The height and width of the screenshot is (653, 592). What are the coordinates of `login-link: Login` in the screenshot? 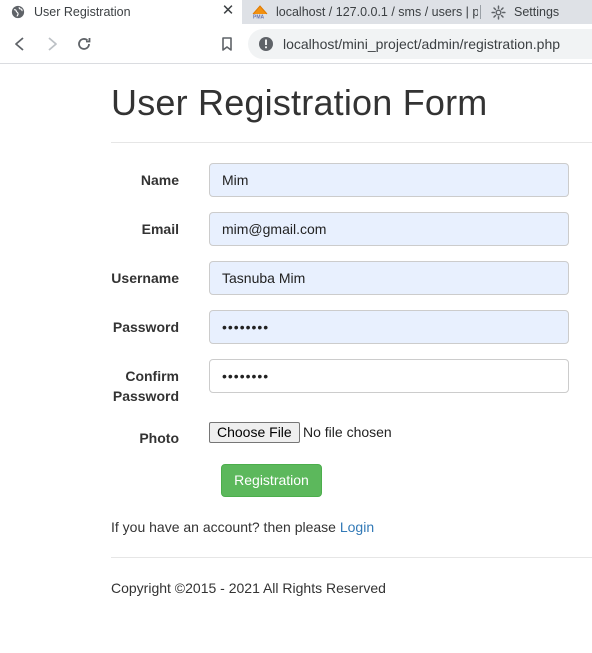 It's located at (357, 527).